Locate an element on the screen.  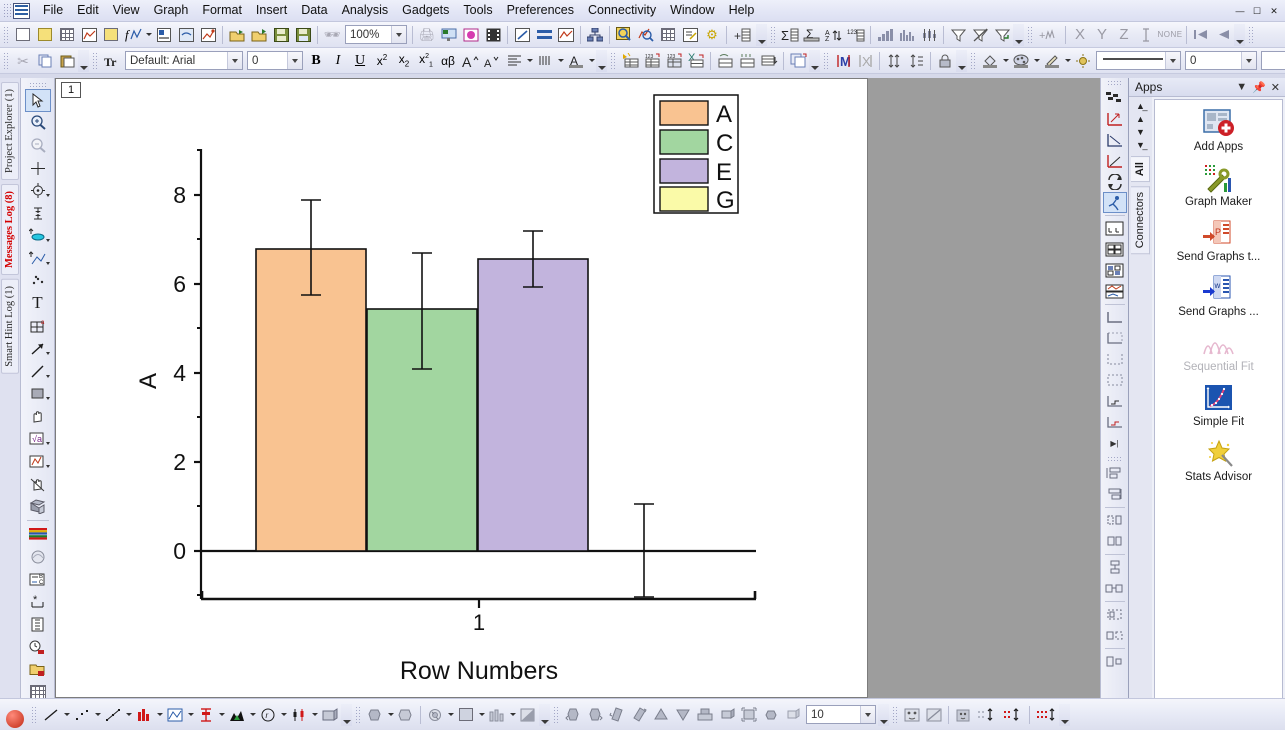
high-low-close-icon is located at coordinates (299, 715).